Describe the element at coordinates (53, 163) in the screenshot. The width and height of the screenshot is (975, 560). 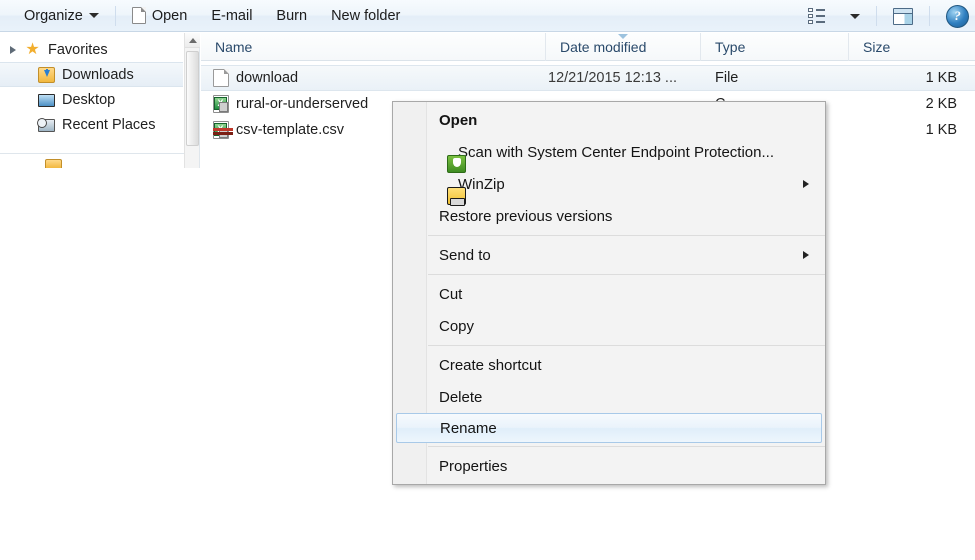
I see `folder-icon` at that location.